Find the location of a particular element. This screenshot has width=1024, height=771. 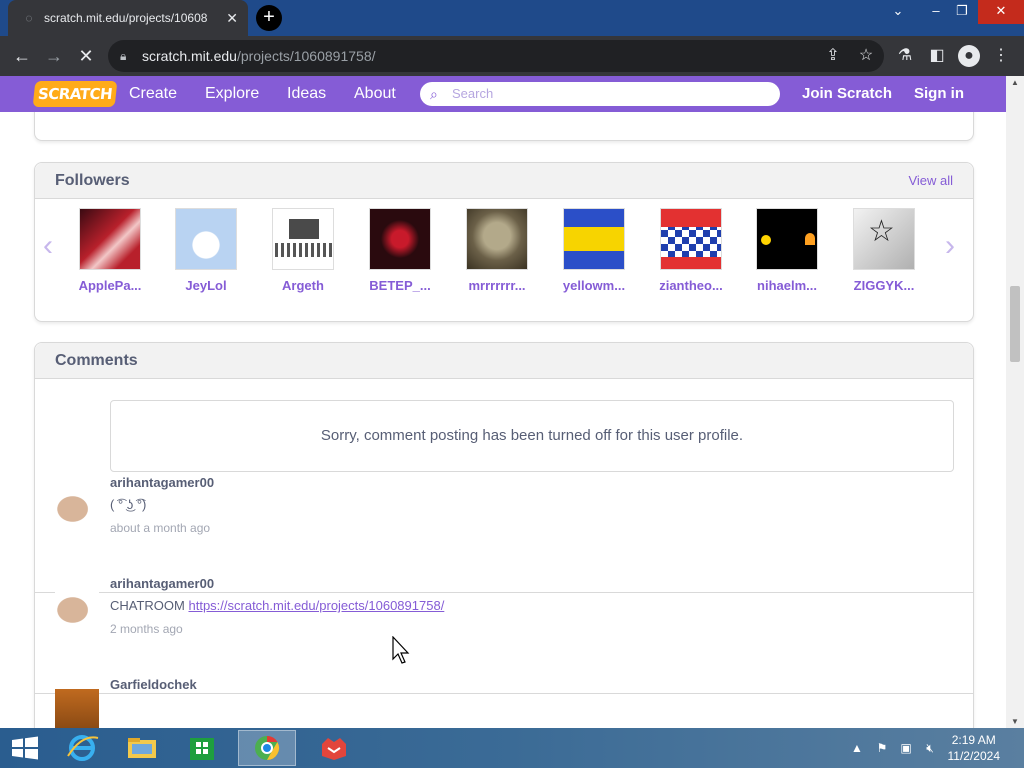

scrollbar-thumb is located at coordinates (1015, 324).